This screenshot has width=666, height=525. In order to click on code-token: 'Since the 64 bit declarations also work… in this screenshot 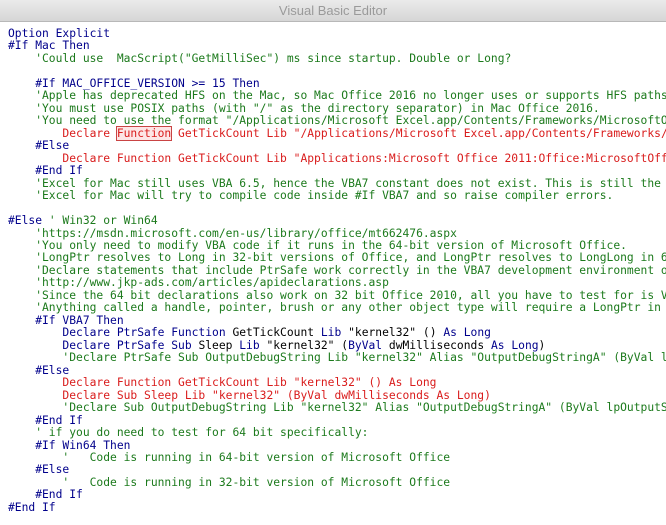, I will do `click(337, 295)`.